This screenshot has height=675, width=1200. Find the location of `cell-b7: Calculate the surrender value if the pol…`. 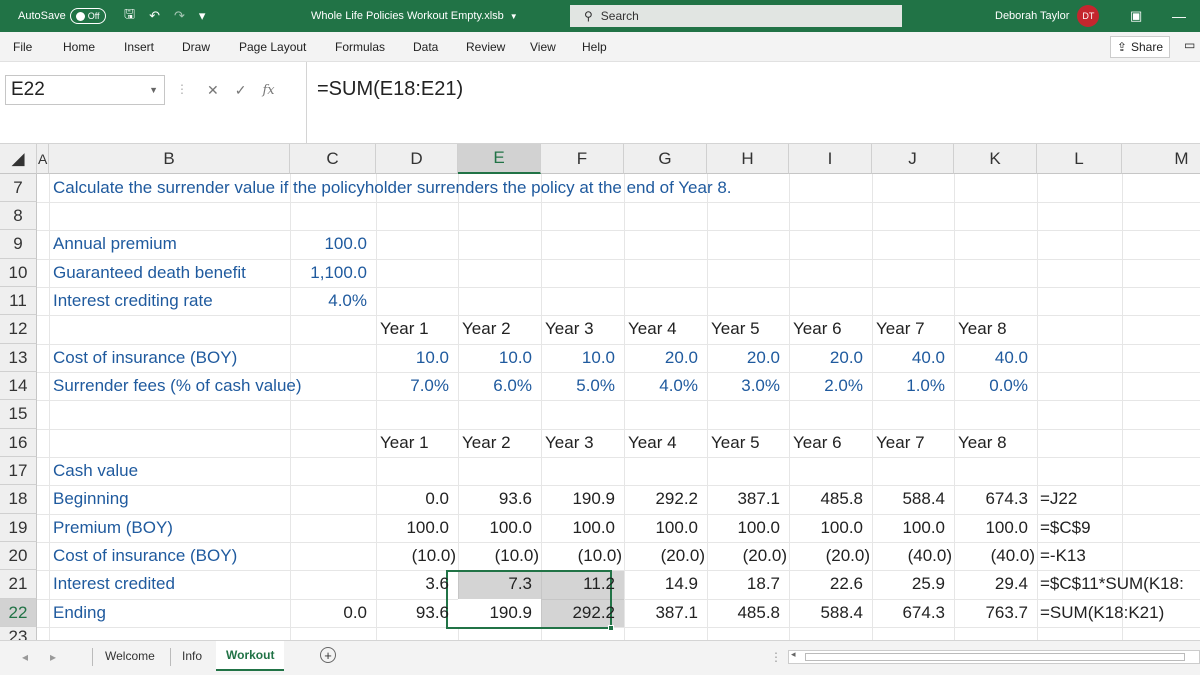

cell-b7: Calculate the surrender value if the pol… is located at coordinates (392, 188).